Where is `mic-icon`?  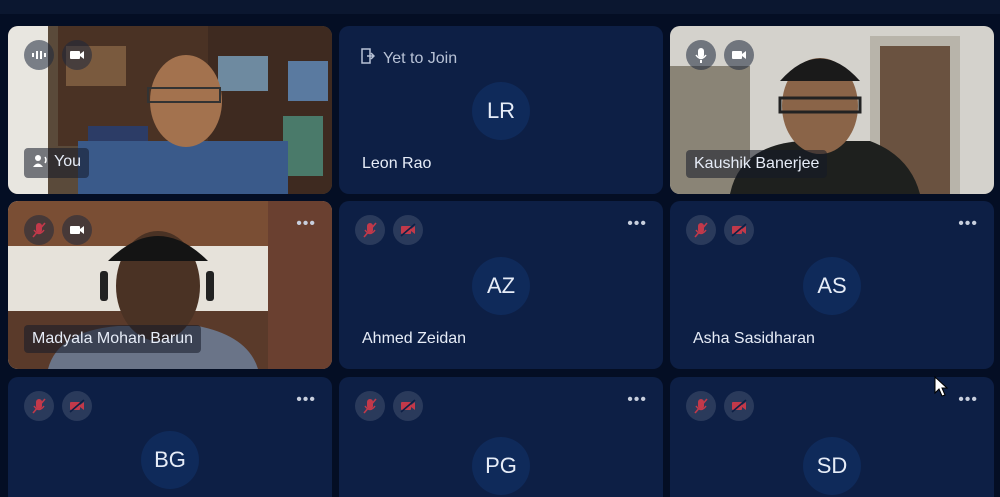 mic-icon is located at coordinates (701, 55).